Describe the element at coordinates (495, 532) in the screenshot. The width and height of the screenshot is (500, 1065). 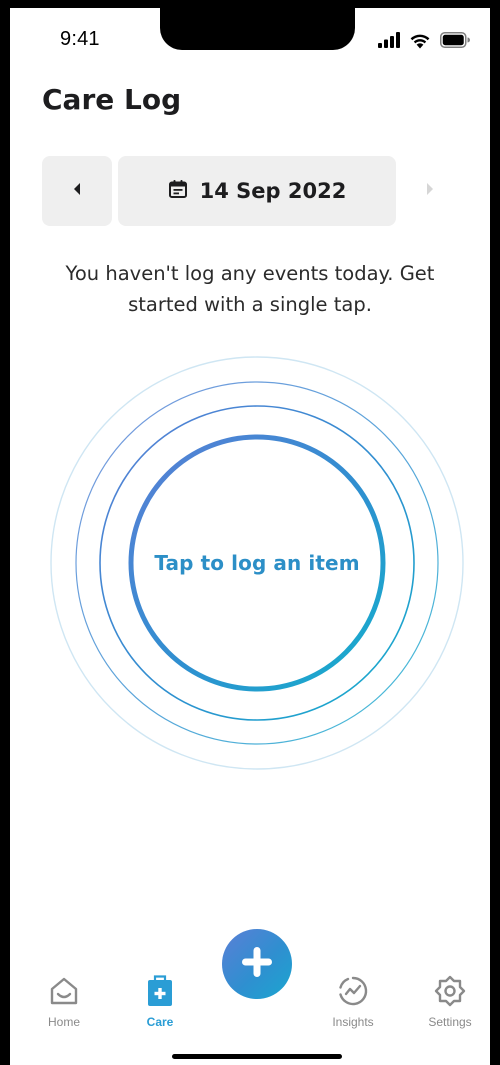
I see `device-frame-right` at that location.